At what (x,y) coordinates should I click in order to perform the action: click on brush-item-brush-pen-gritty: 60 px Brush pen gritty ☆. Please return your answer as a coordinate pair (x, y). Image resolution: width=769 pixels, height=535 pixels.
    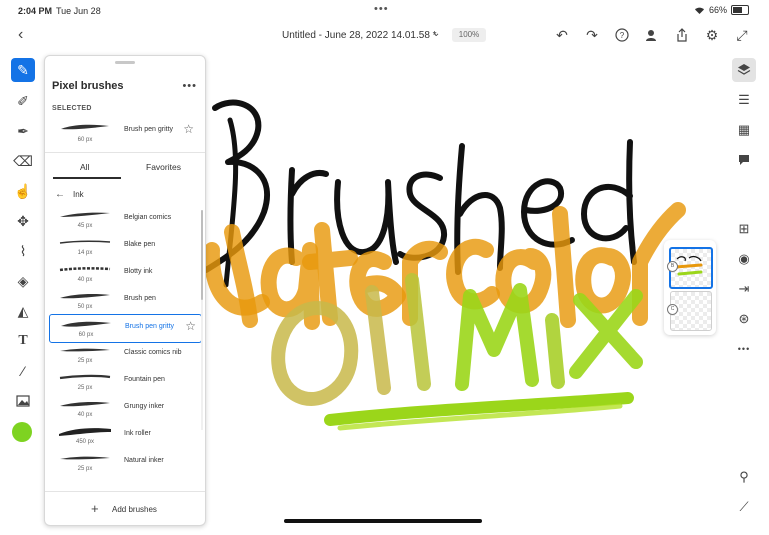
    Looking at the image, I should click on (125, 328).